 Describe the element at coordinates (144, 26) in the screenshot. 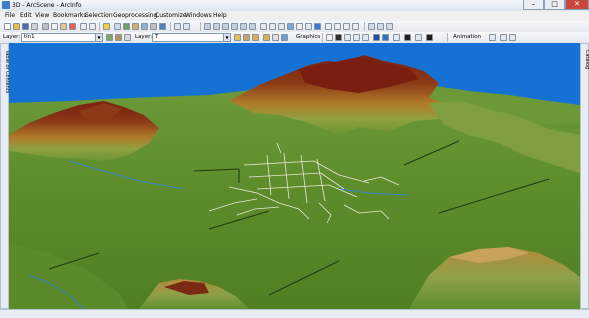

I see `window-icon` at that location.